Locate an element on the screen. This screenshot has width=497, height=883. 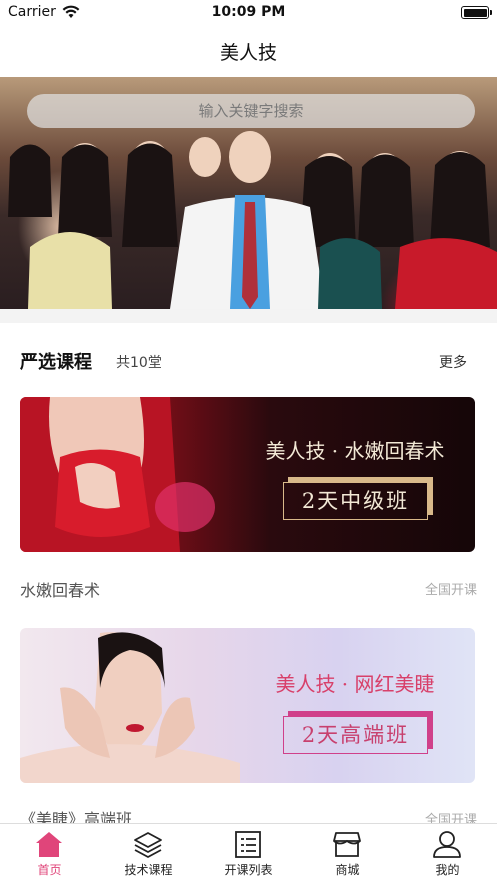
home-icon is located at coordinates (49, 844).